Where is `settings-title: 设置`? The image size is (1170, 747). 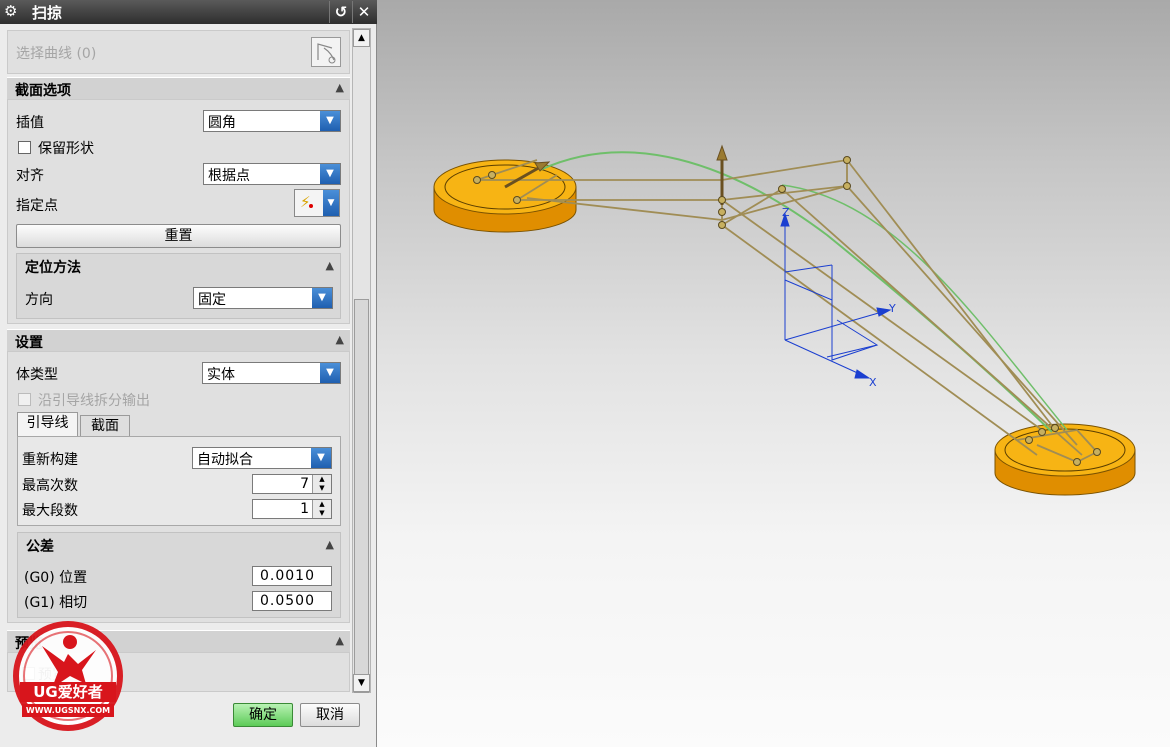
settings-title: 设置 is located at coordinates (29, 343).